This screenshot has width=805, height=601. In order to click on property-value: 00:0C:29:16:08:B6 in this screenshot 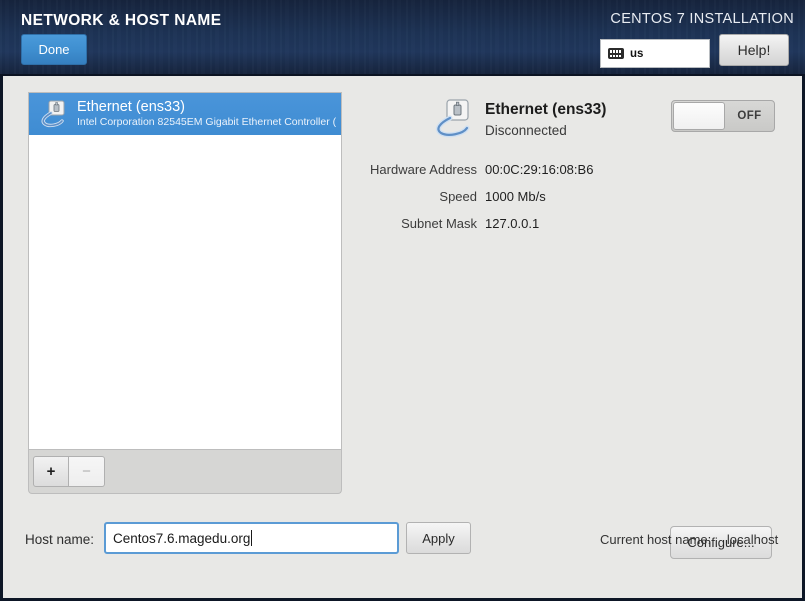, I will do `click(539, 169)`.